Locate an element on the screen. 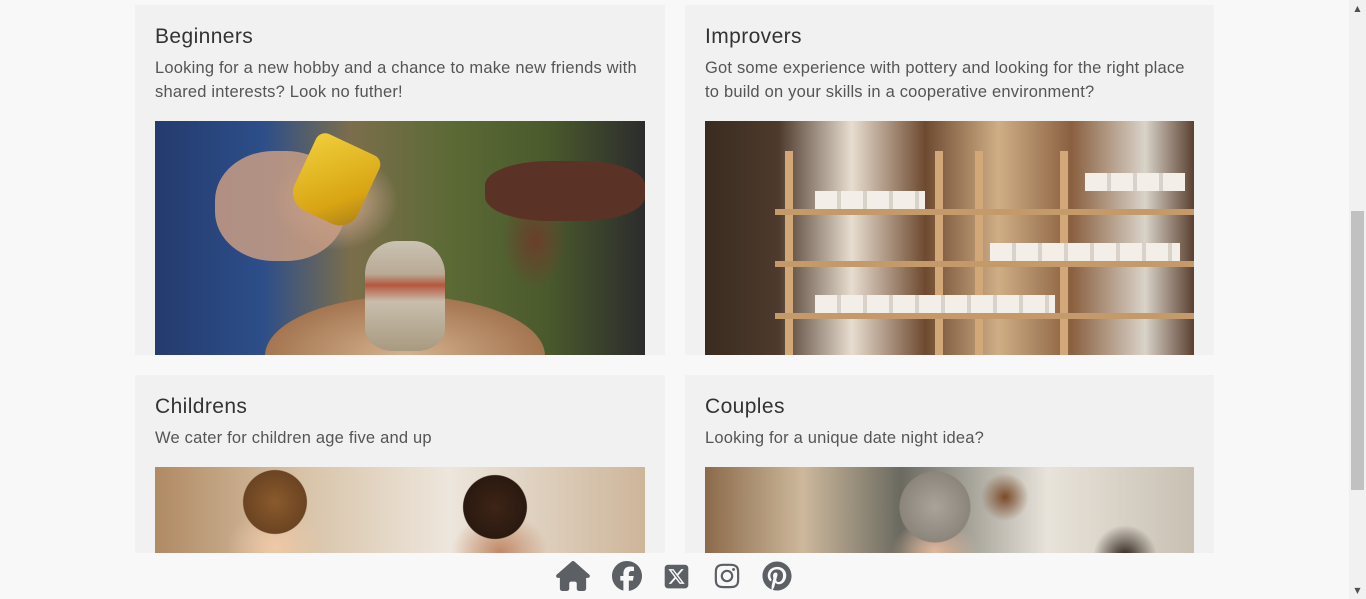 The image size is (1366, 599). scroll-up-arrow: ▲ is located at coordinates (1357, 8).